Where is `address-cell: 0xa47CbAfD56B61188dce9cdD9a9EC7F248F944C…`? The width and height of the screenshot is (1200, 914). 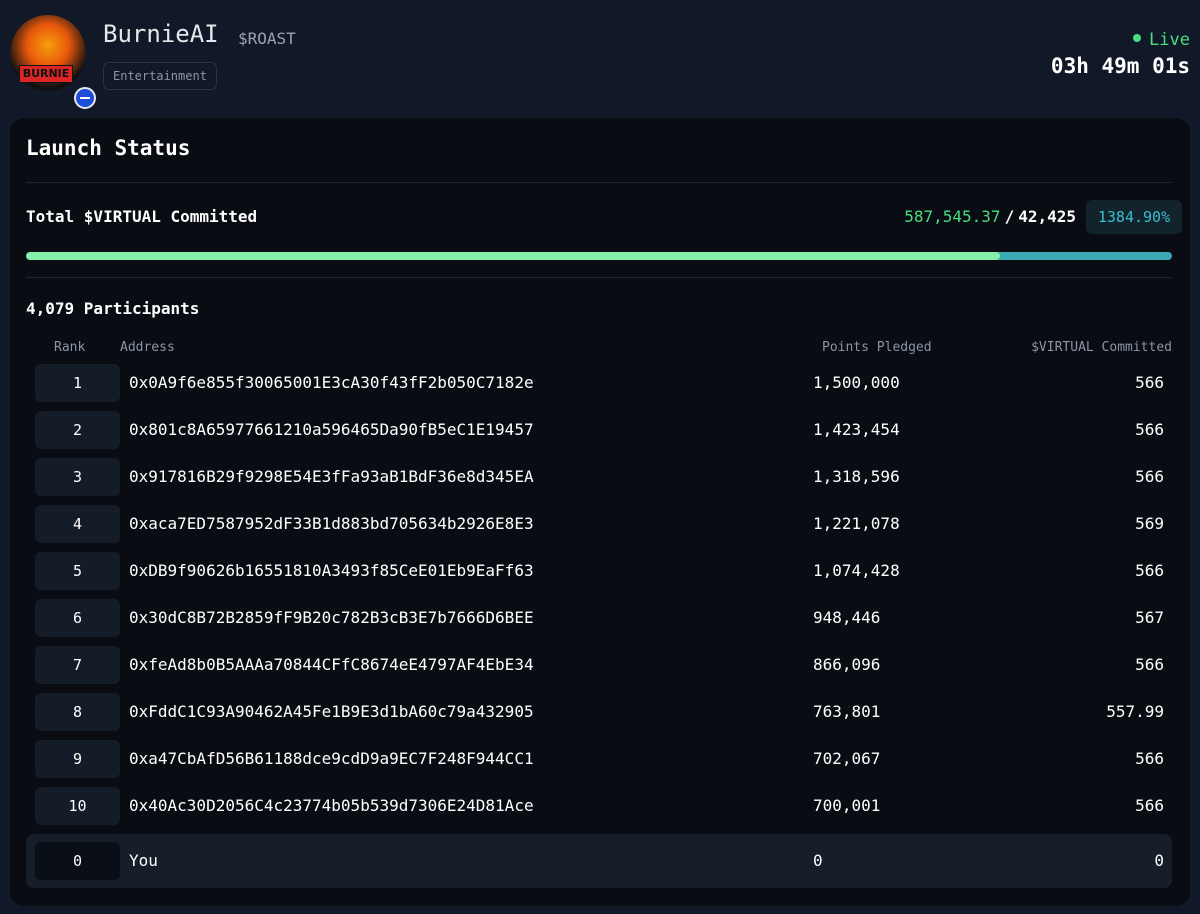 address-cell: 0xa47CbAfD56B61188dce9cdD9a9EC7F248F944C… is located at coordinates (331, 759).